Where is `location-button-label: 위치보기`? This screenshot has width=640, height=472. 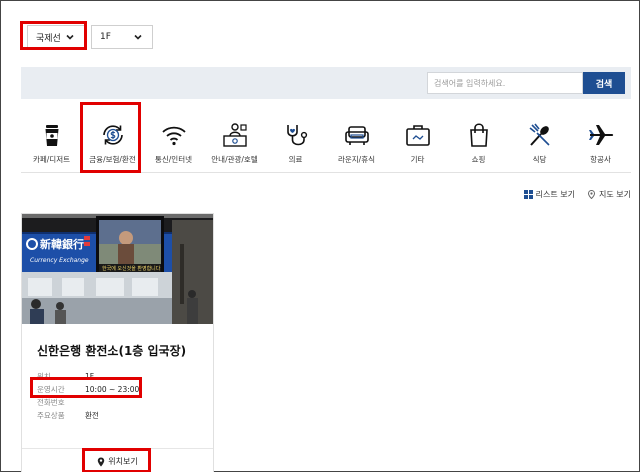 location-button-label: 위치보기 is located at coordinates (123, 461).